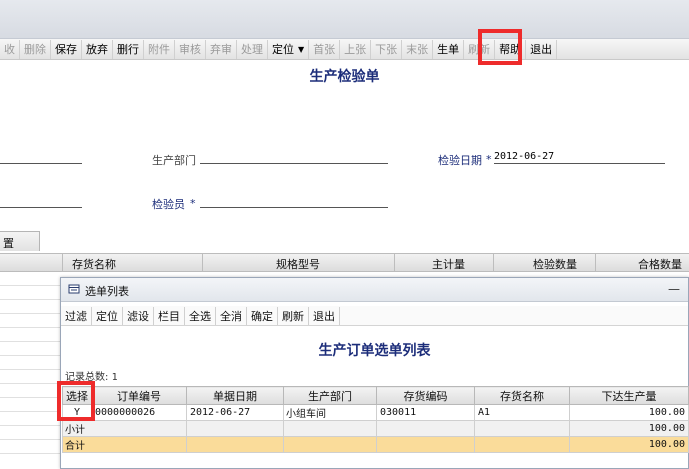 This screenshot has height=469, width=689. I want to click on dialog-title: 选单列表, so click(107, 291).